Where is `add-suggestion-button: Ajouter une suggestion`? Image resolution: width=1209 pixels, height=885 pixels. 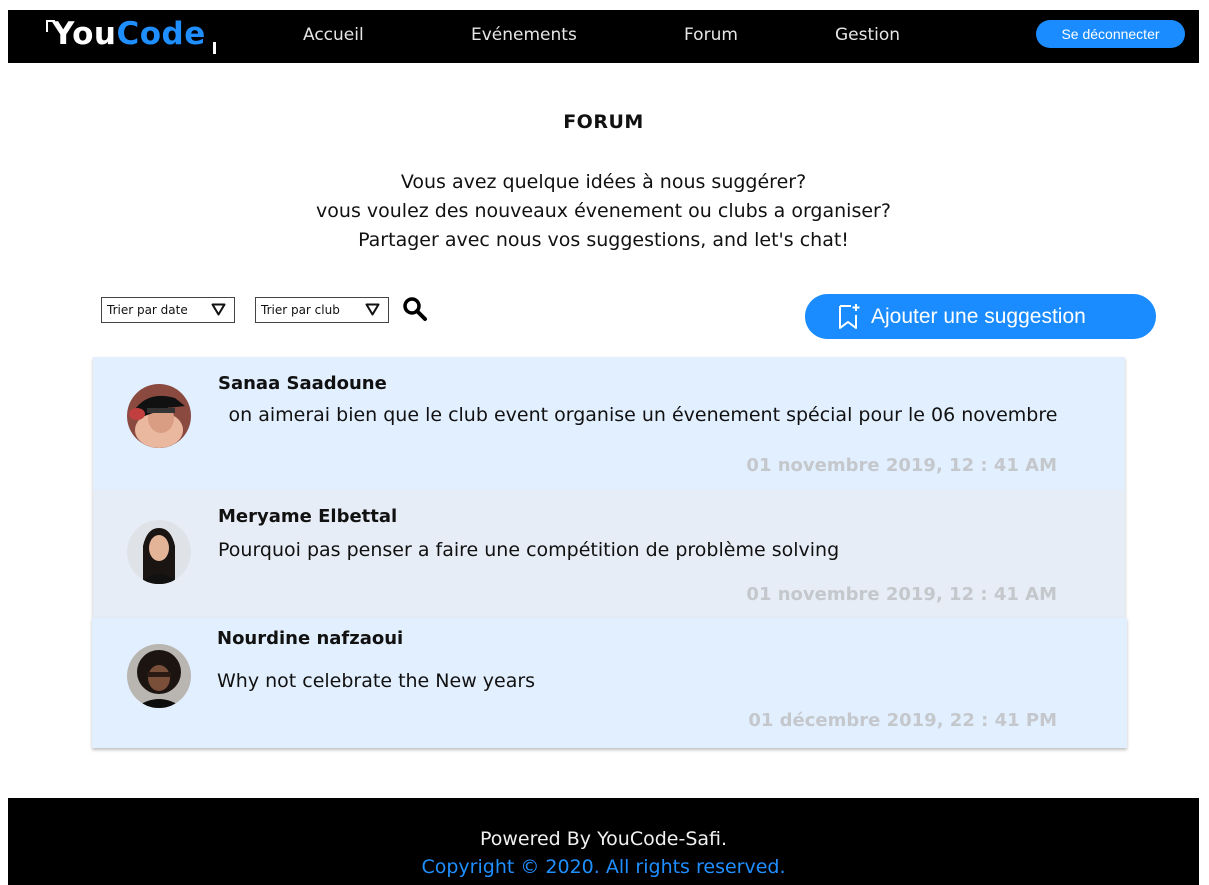
add-suggestion-button: Ajouter une suggestion is located at coordinates (980, 316).